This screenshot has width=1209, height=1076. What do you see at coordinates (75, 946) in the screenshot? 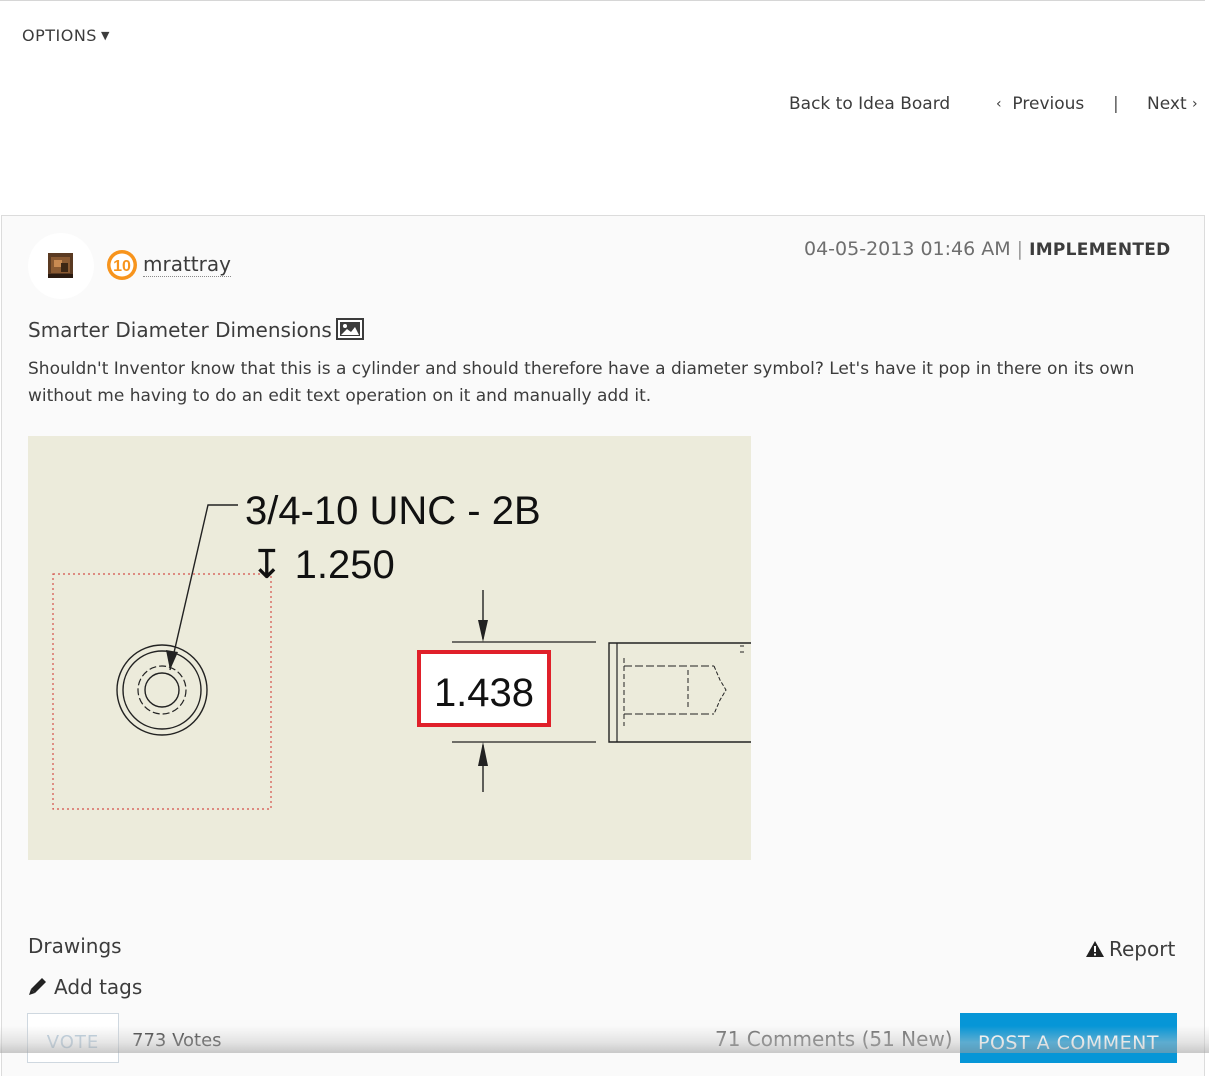
I see `category-link: Drawings` at bounding box center [75, 946].